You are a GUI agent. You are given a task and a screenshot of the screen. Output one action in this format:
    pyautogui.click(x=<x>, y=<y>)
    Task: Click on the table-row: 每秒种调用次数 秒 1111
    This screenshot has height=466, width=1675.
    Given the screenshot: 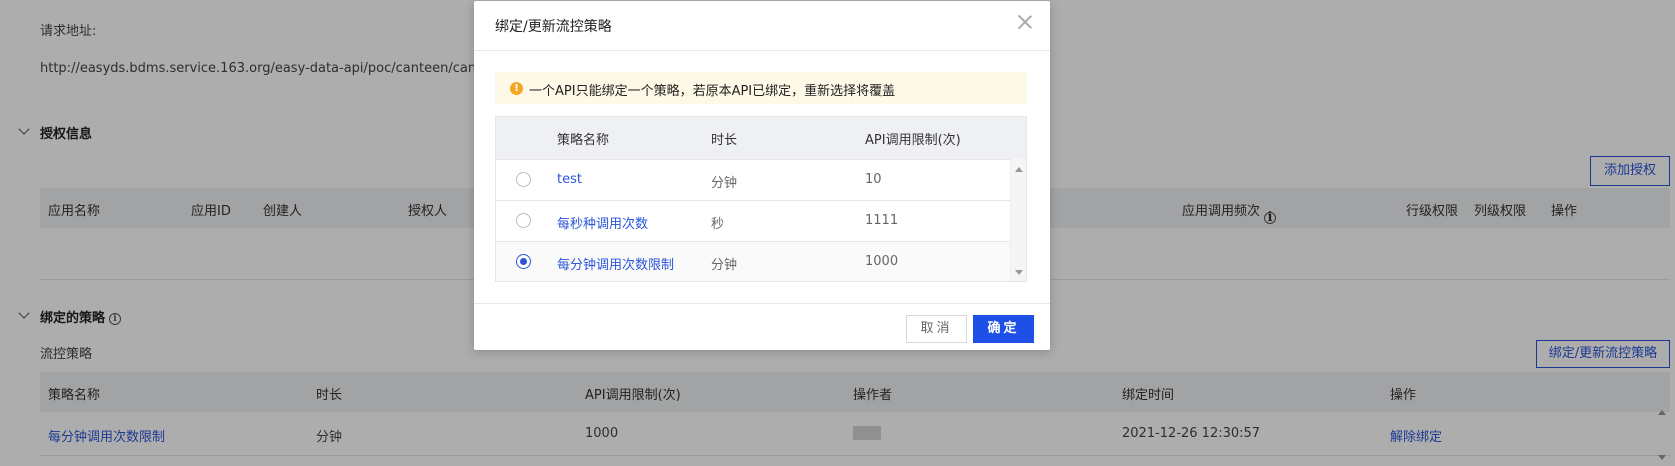 What is the action you would take?
    pyautogui.click(x=753, y=220)
    